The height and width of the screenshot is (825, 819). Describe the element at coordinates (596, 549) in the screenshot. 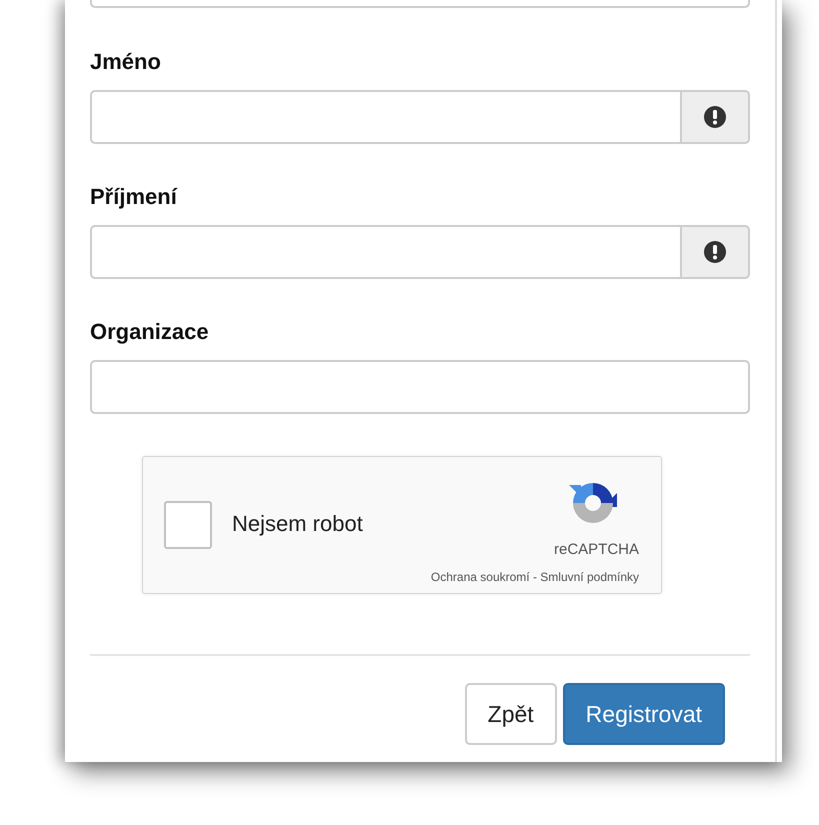

I see `captcha-brand: reCAPTCHA` at that location.